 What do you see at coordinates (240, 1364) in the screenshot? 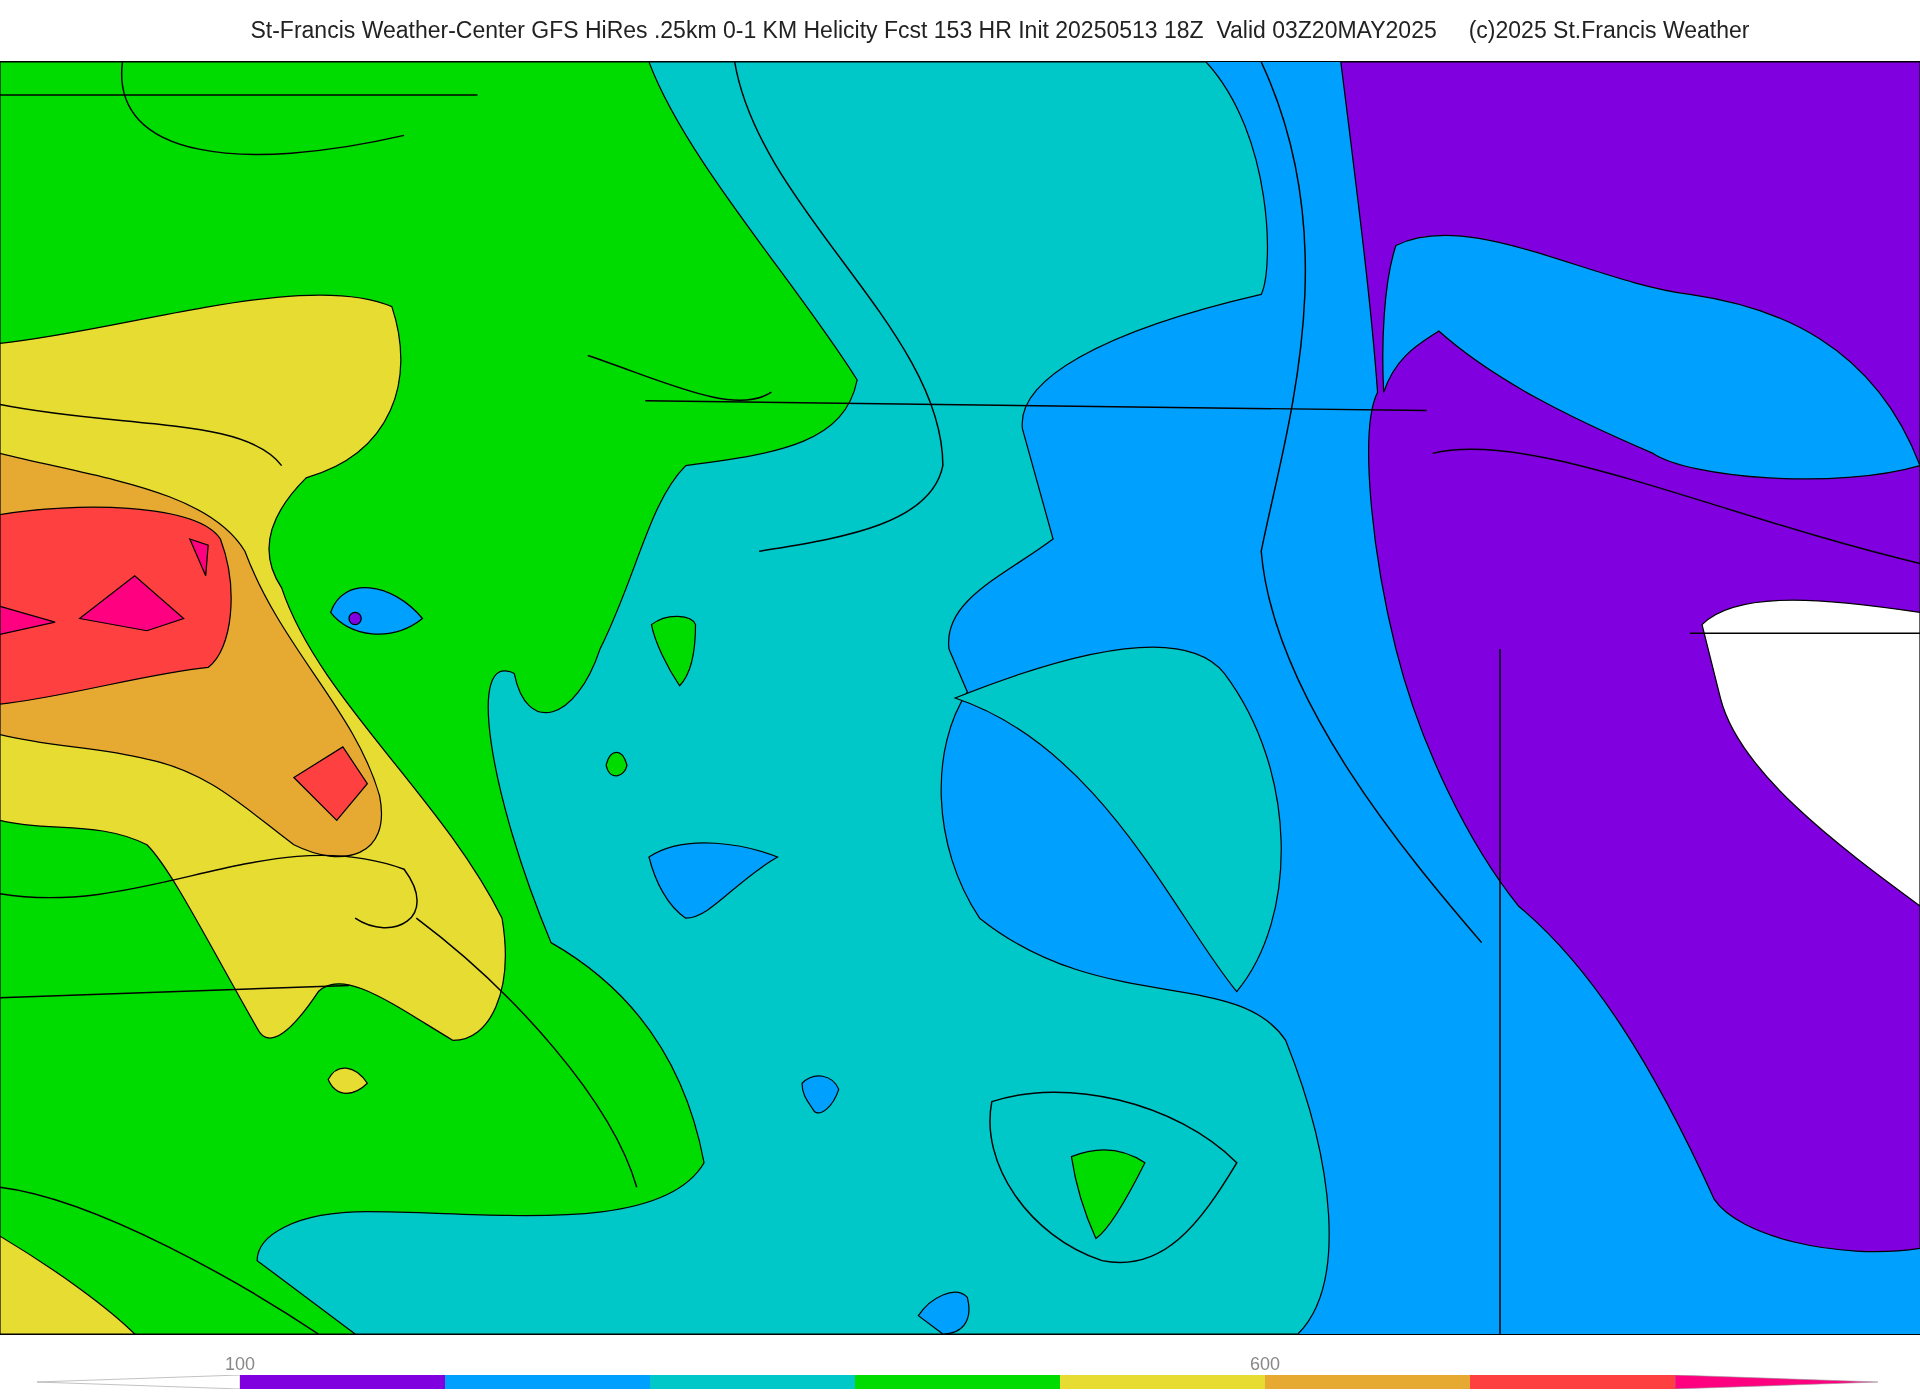
I see `scale-label: 100` at bounding box center [240, 1364].